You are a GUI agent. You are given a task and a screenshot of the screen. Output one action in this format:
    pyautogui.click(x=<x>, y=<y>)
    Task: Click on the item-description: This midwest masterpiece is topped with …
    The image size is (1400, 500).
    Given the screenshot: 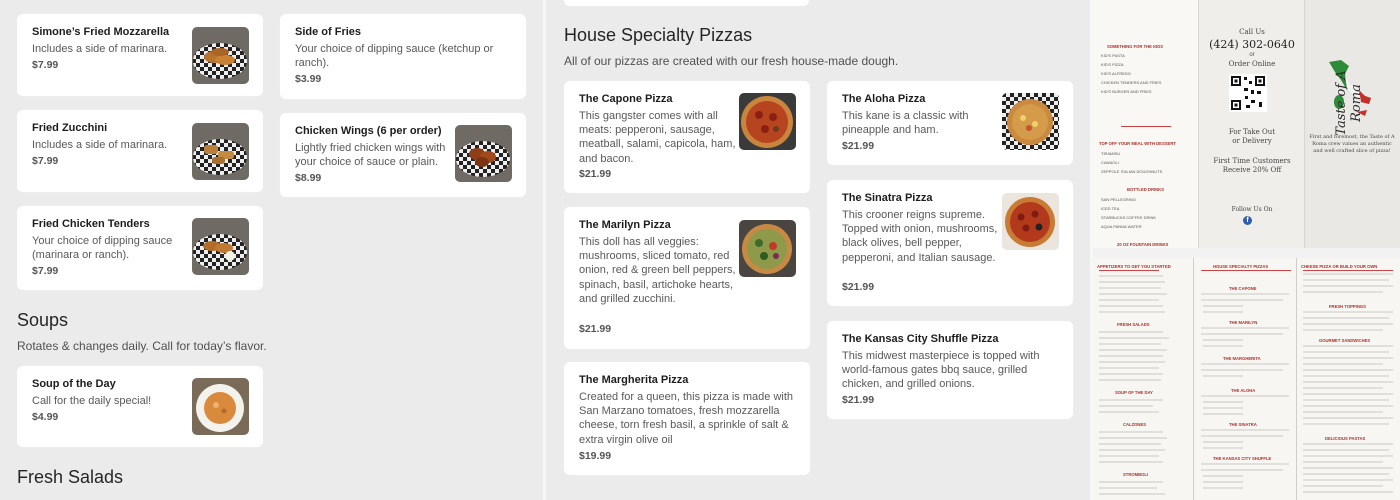 What is the action you would take?
    pyautogui.click(x=941, y=370)
    